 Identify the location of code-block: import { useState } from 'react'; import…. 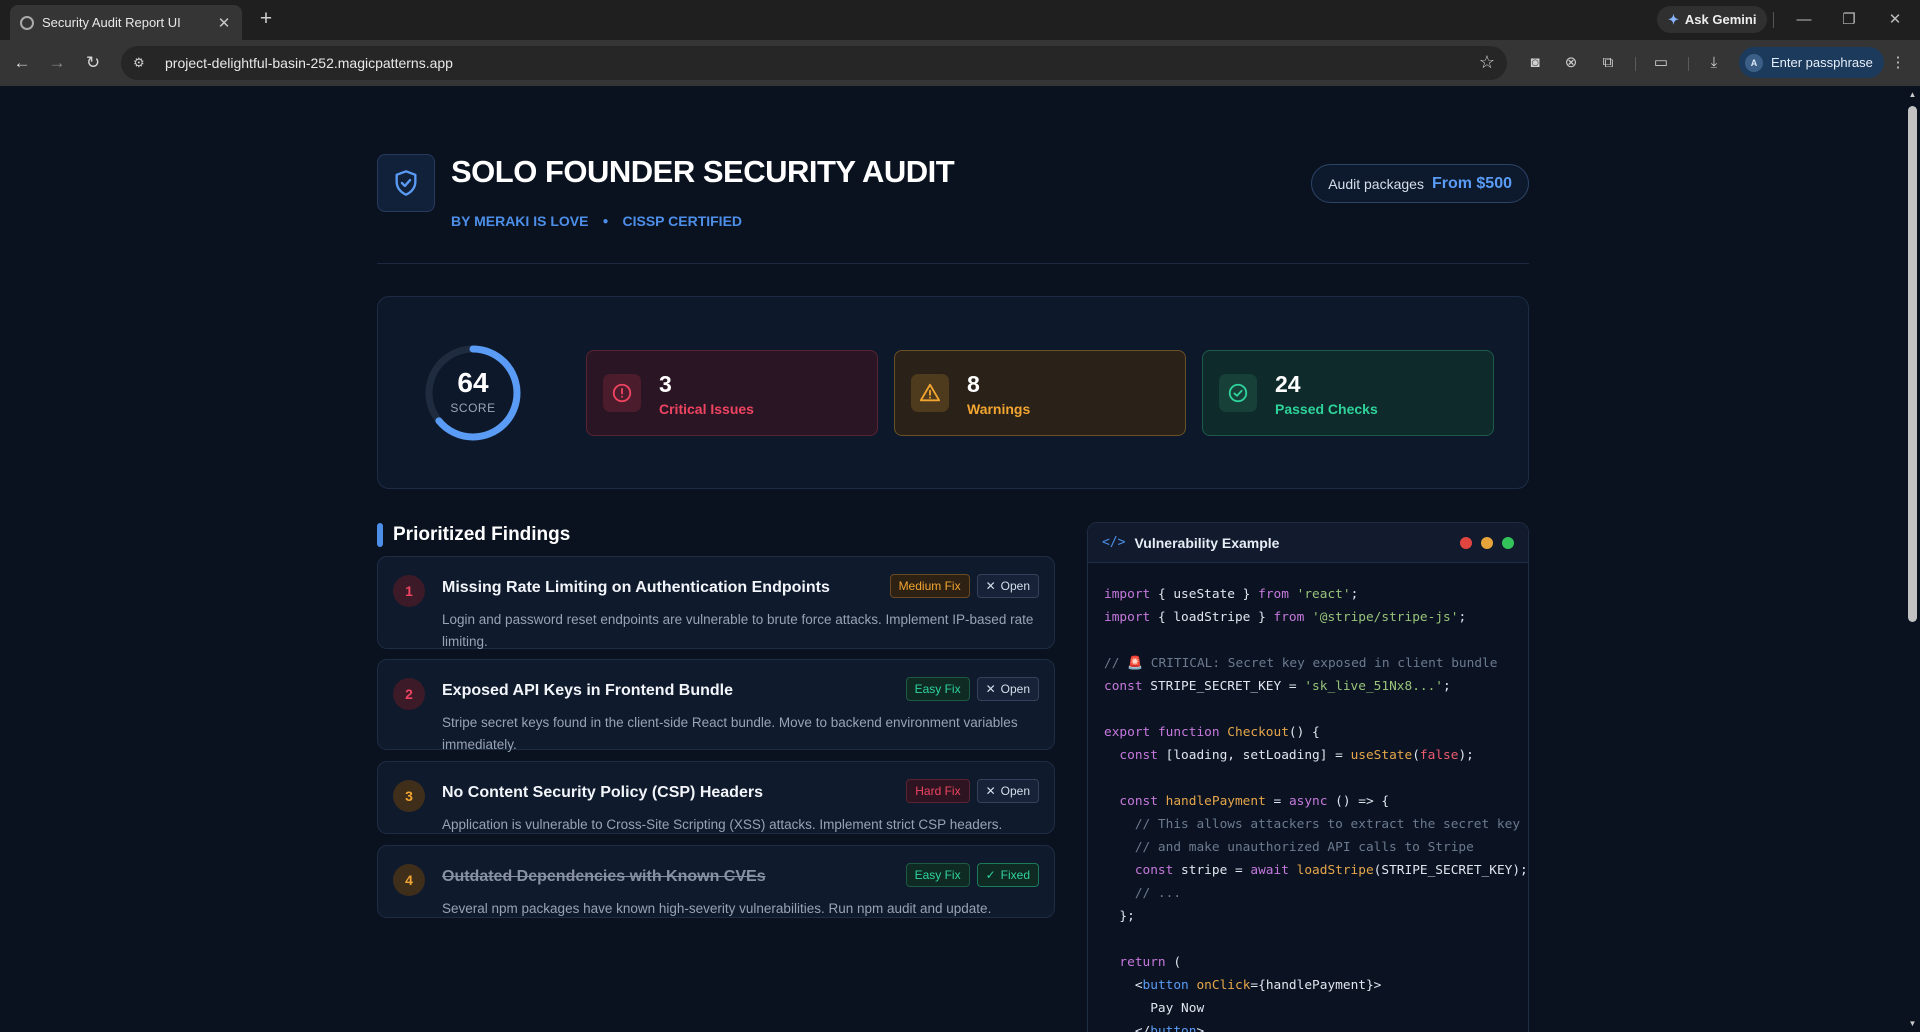
(1316, 807).